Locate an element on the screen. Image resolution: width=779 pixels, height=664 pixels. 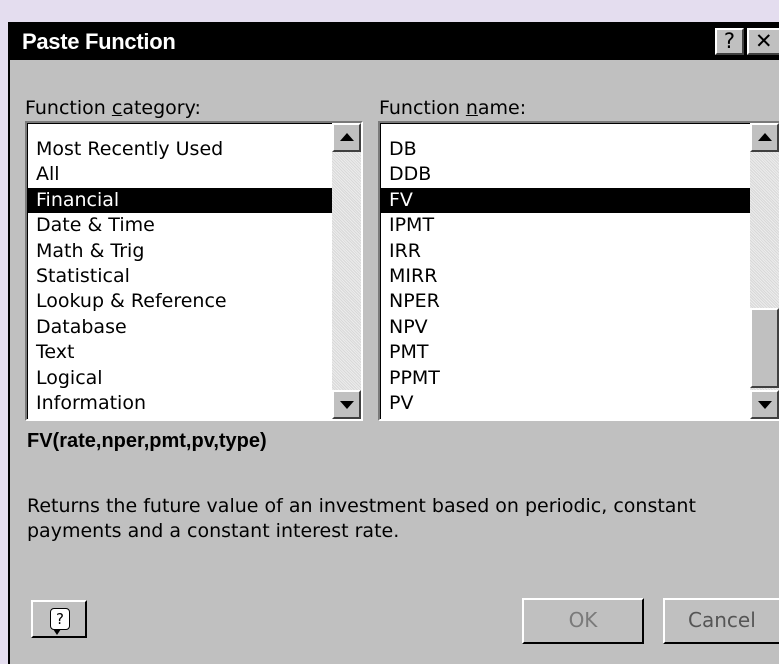
function-syntax: FV(rate,nper,pmt,pv,type) is located at coordinates (147, 441).